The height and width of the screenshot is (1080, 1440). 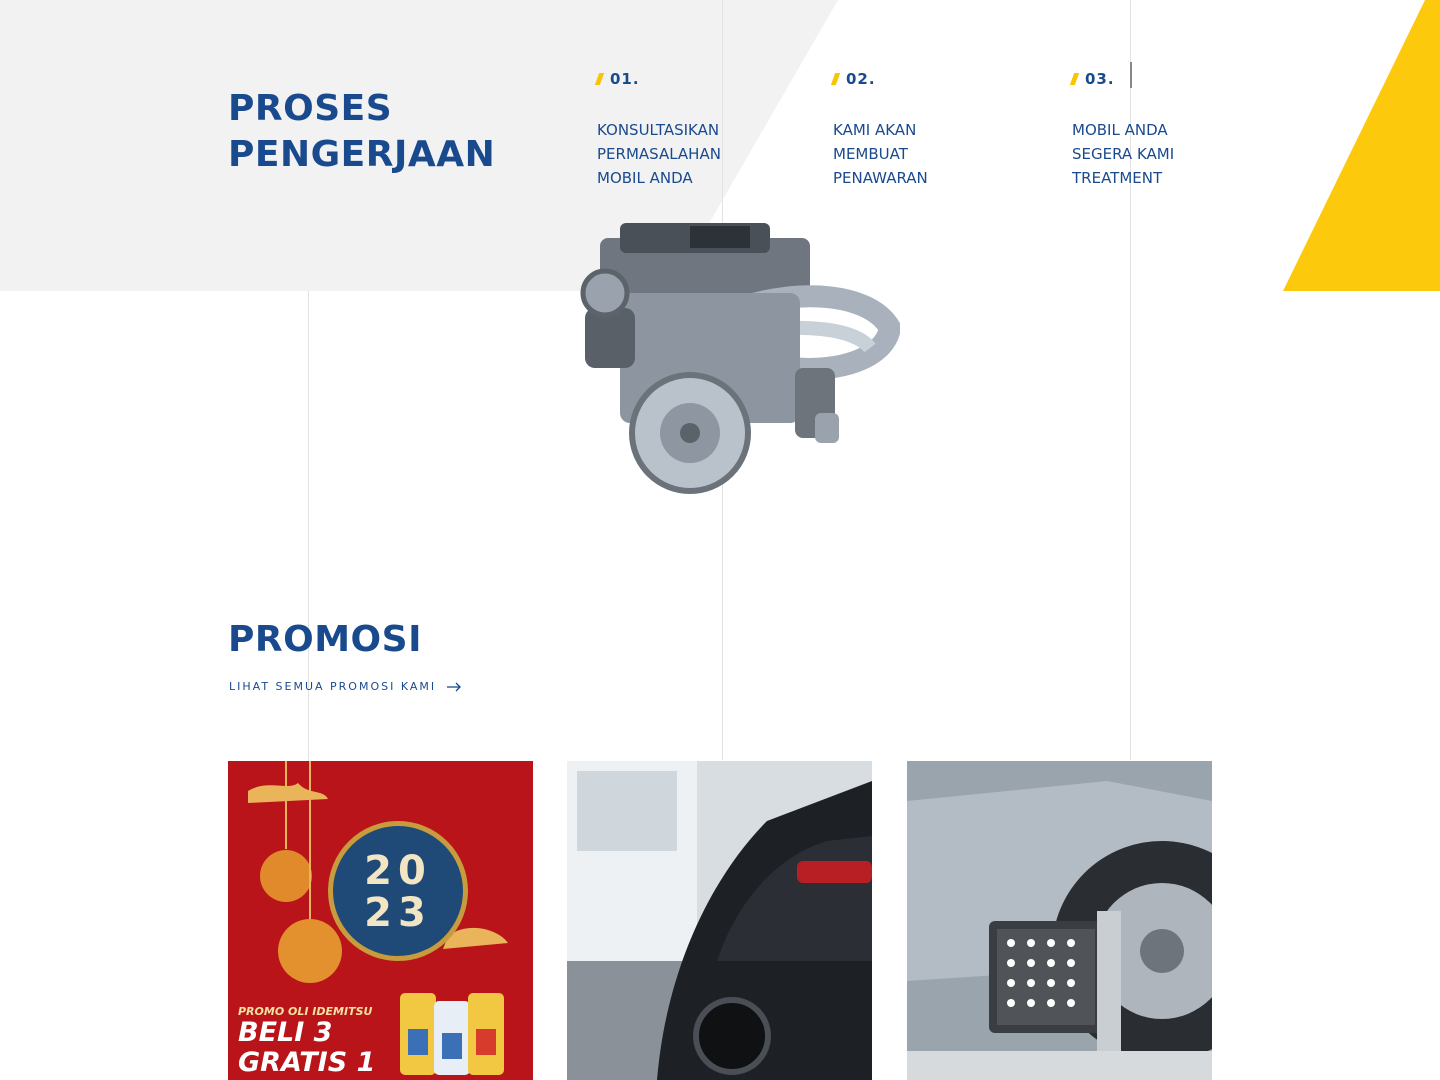 What do you see at coordinates (1100, 79) in the screenshot?
I see `step-number: 03.` at bounding box center [1100, 79].